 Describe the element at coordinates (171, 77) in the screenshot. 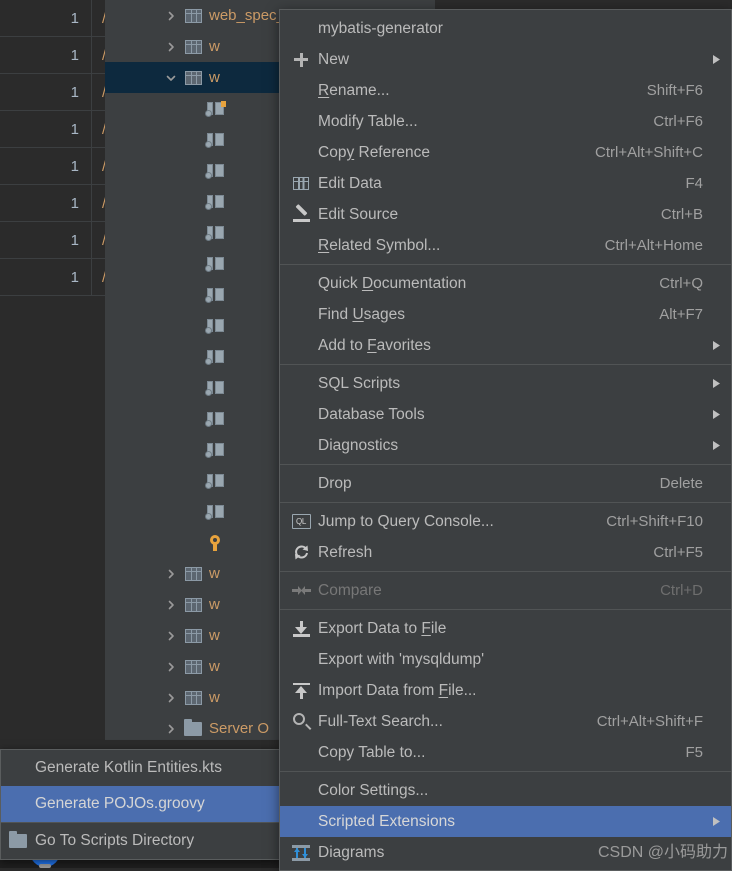

I see `chevron-down-icon` at that location.